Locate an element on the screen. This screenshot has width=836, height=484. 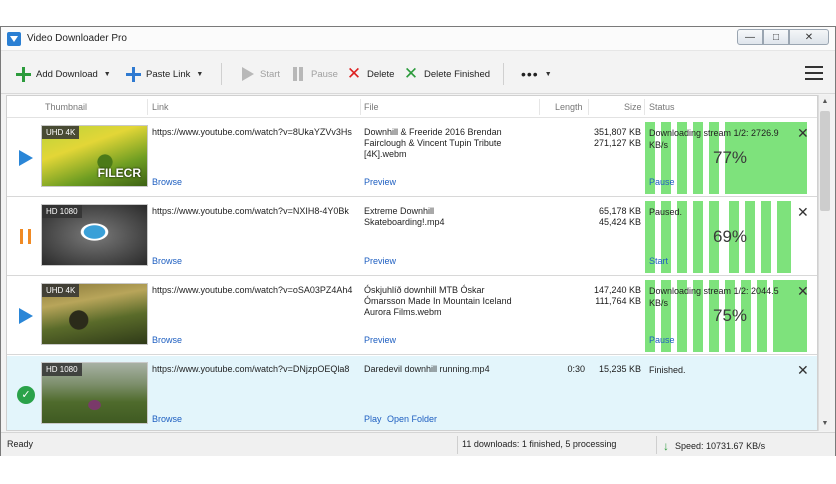
size-values: 65,178 KB 45,424 KB is located at coordinates (619, 216).